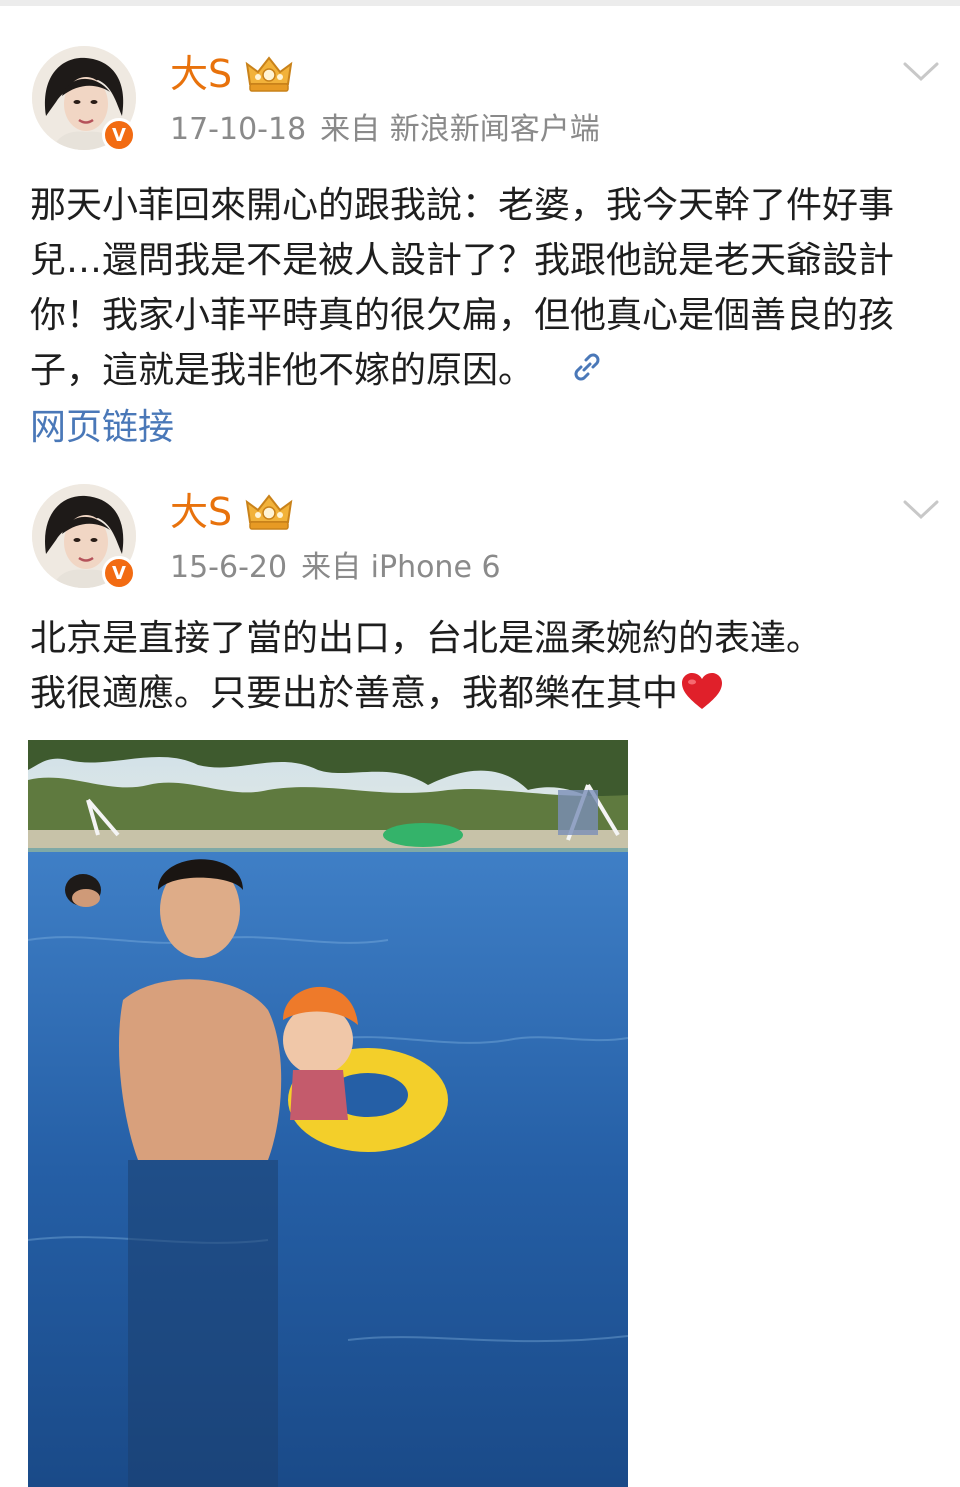  Describe the element at coordinates (480, 427) in the screenshot. I see `web-link: 网页链接` at that location.